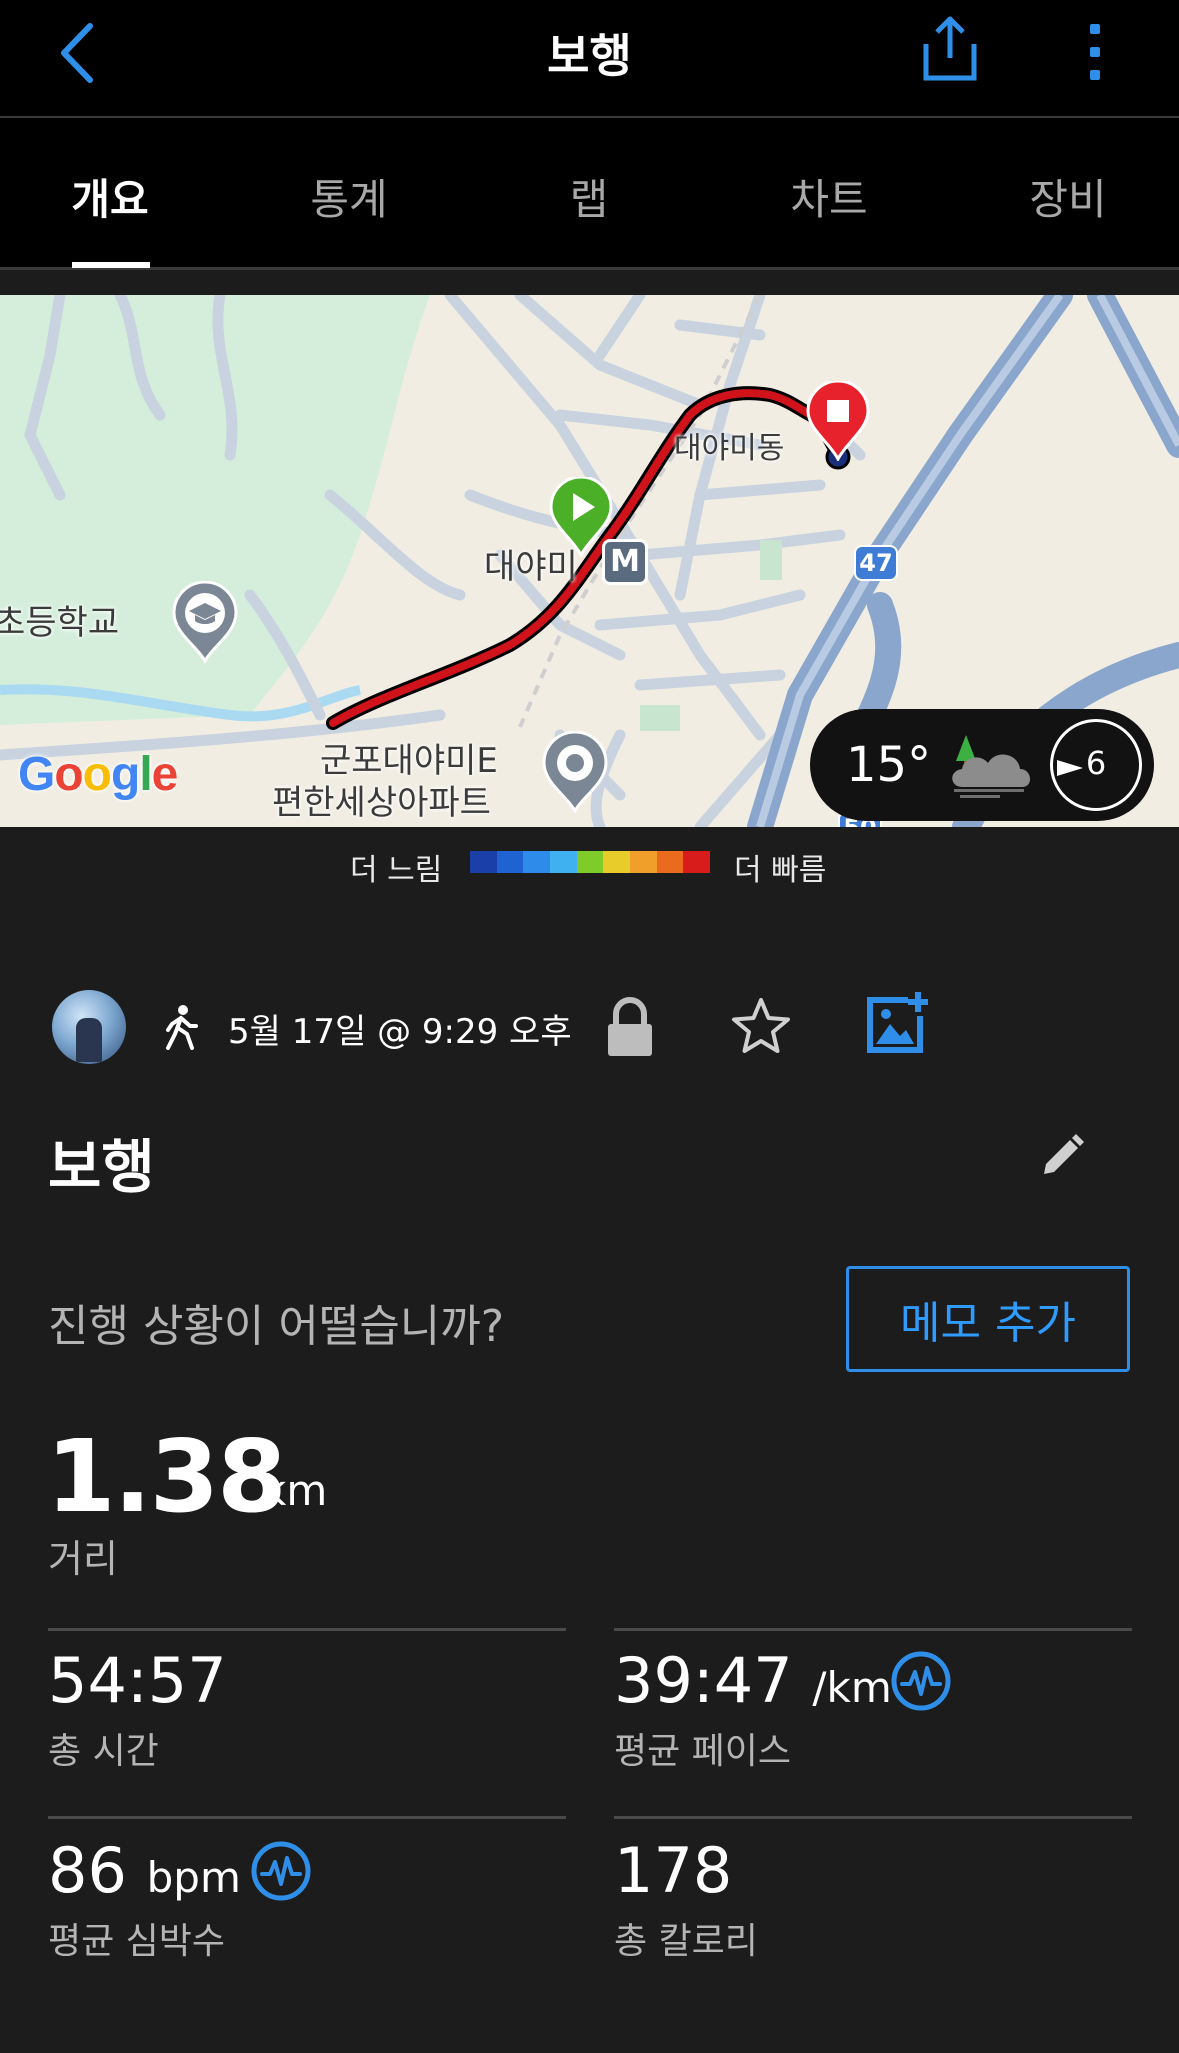 Image resolution: width=1179 pixels, height=2053 pixels. Describe the element at coordinates (988, 1319) in the screenshot. I see `add-note-button: 메모 추가` at that location.